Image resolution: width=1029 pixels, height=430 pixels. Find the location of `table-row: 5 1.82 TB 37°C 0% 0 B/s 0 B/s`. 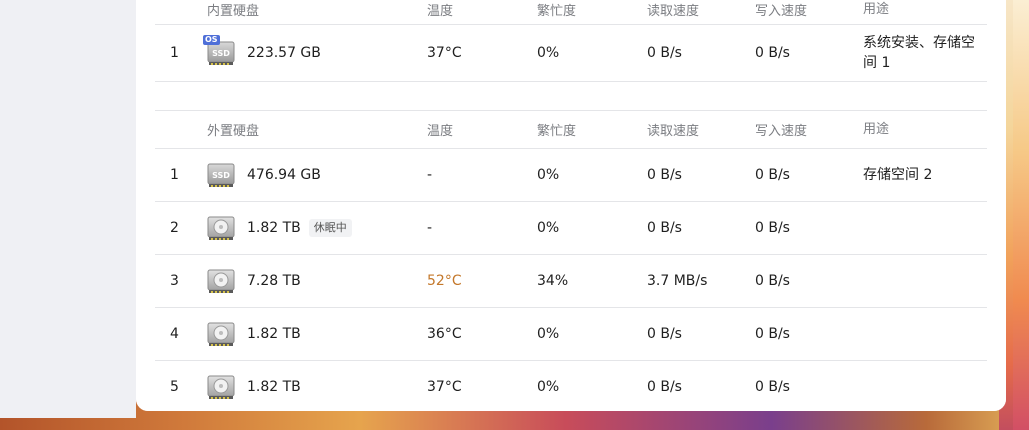

table-row: 5 1.82 TB 37°C 0% 0 B/s 0 B/s is located at coordinates (571, 387).